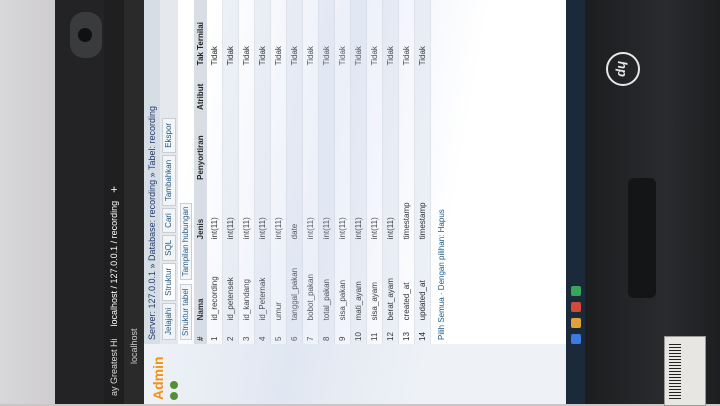 This screenshot has height=406, width=720. Describe the element at coordinates (441, 262) in the screenshot. I see `with-selected-label: Dengan pilihan:` at that location.